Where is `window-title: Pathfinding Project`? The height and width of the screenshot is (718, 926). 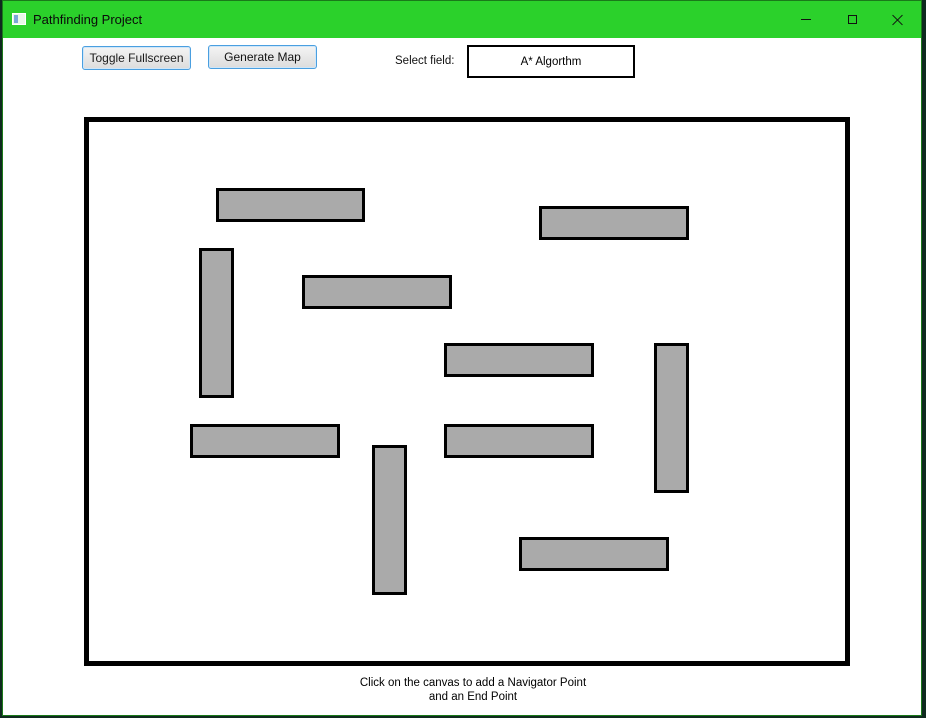 window-title: Pathfinding Project is located at coordinates (88, 19).